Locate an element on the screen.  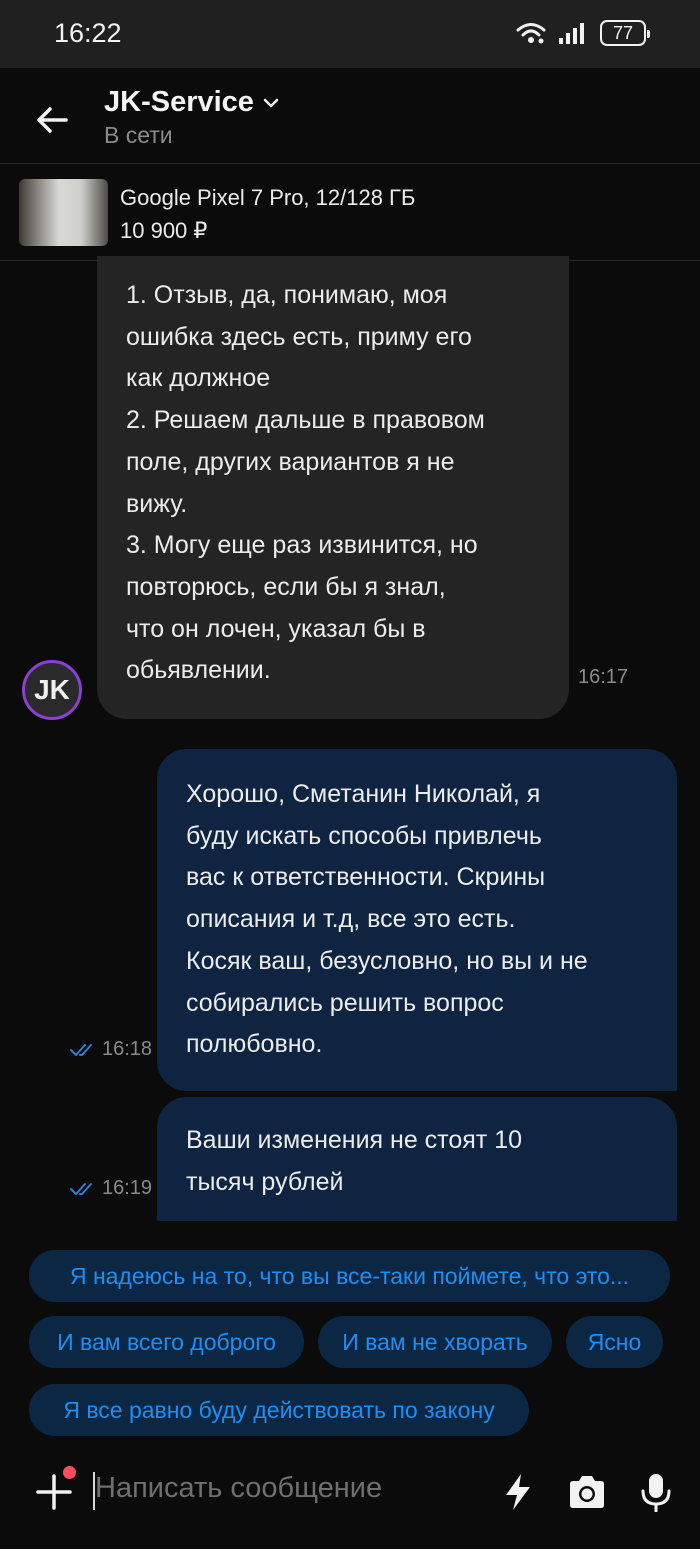
message-line: описания и т.д, все это есть. is located at coordinates (351, 919).